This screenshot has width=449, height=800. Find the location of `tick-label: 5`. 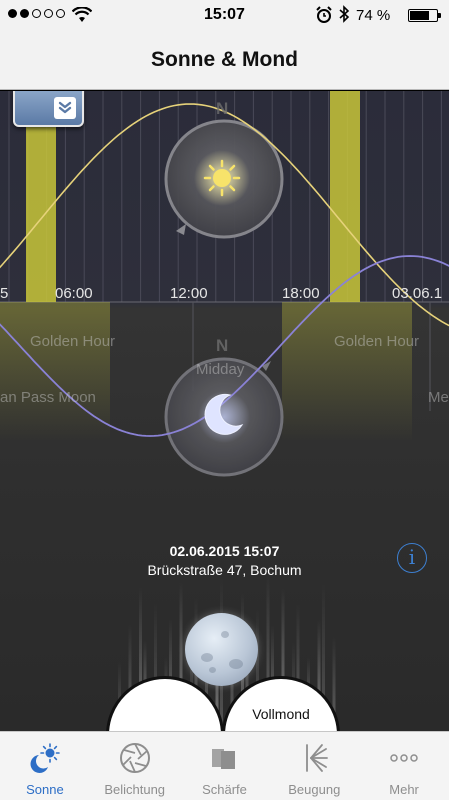

tick-label: 5 is located at coordinates (4, 293).